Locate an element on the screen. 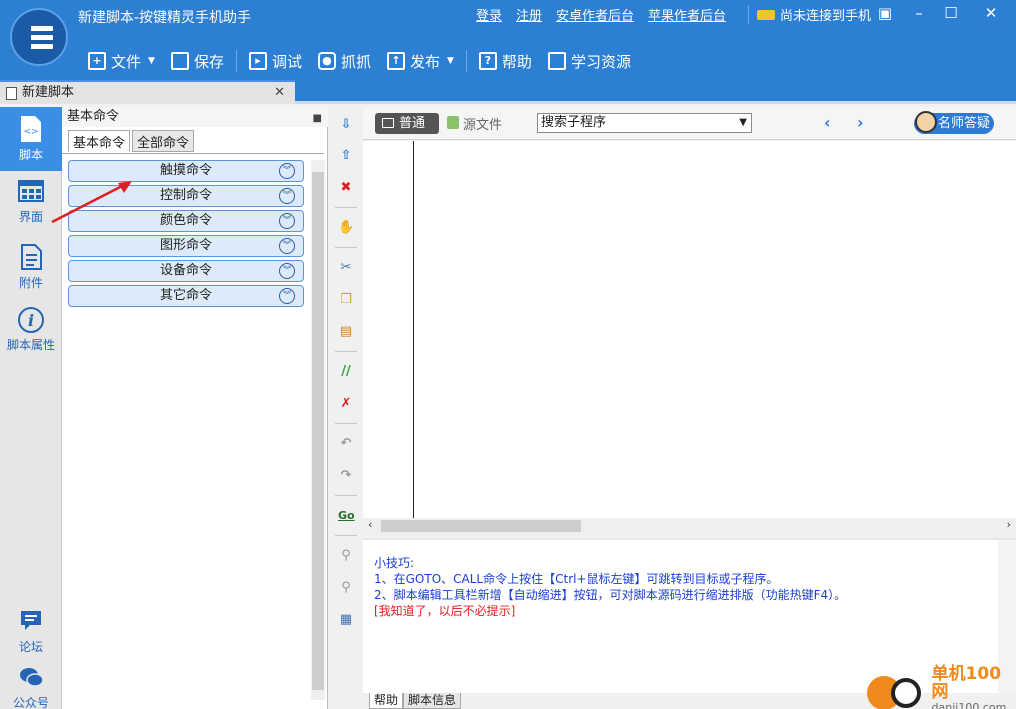 The image size is (1016, 709). close-tab-icon: ✕ is located at coordinates (279, 92).